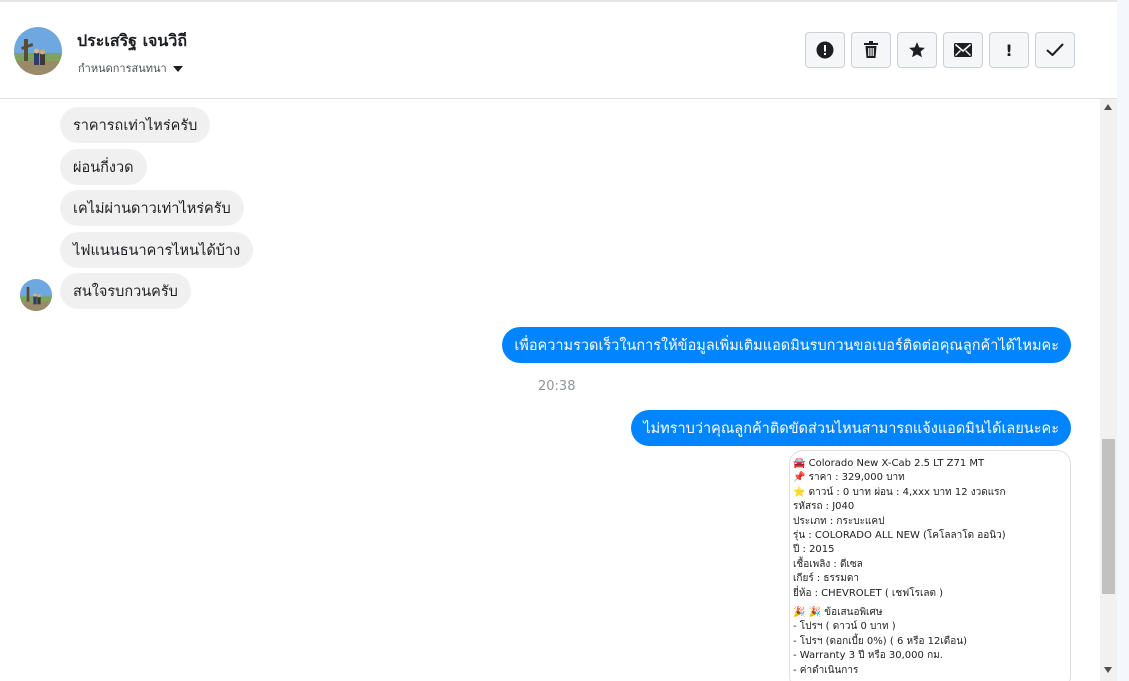 Image resolution: width=1129 pixels, height=681 pixels. I want to click on alert-circle-icon, so click(825, 50).